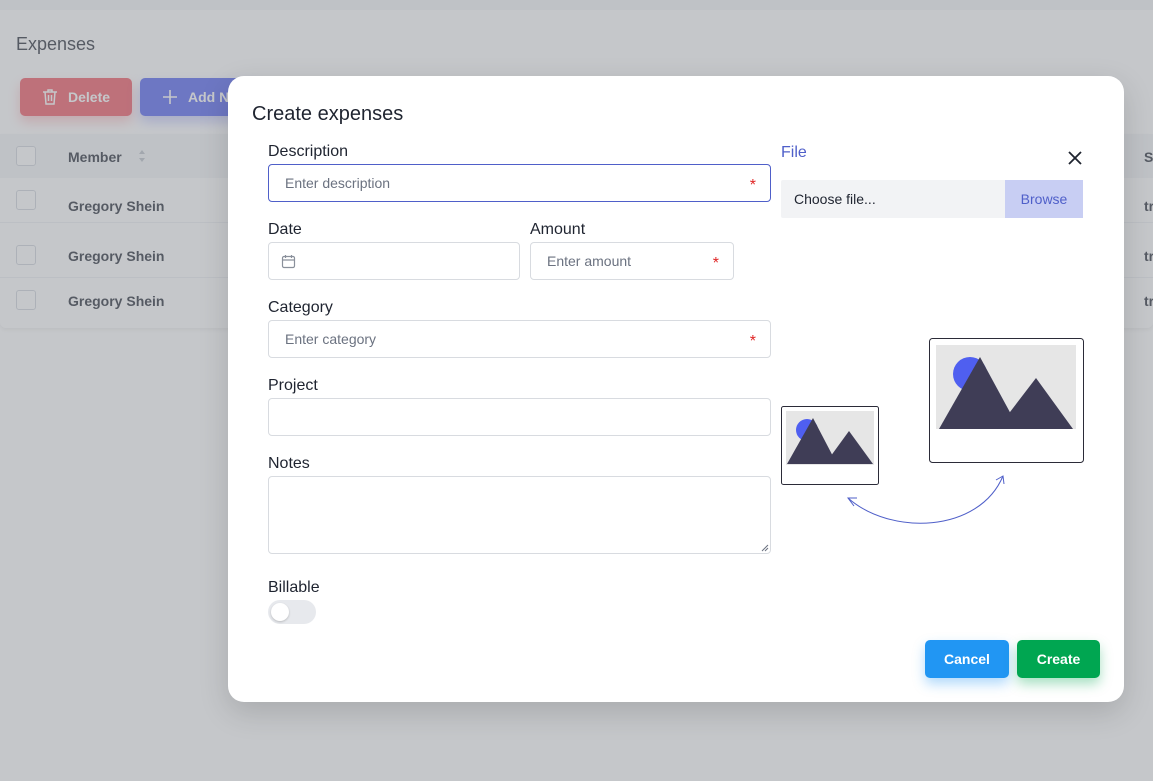  Describe the element at coordinates (519, 417) in the screenshot. I see `project-input` at that location.